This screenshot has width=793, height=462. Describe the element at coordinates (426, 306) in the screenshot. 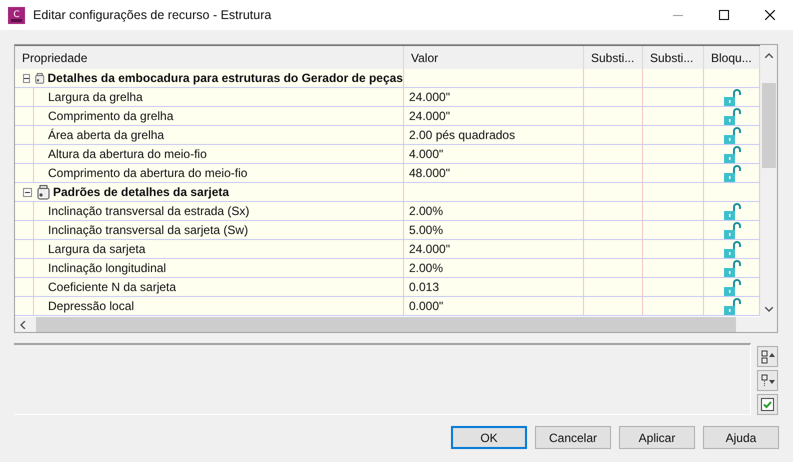

I see `property-value: 0.000"` at that location.